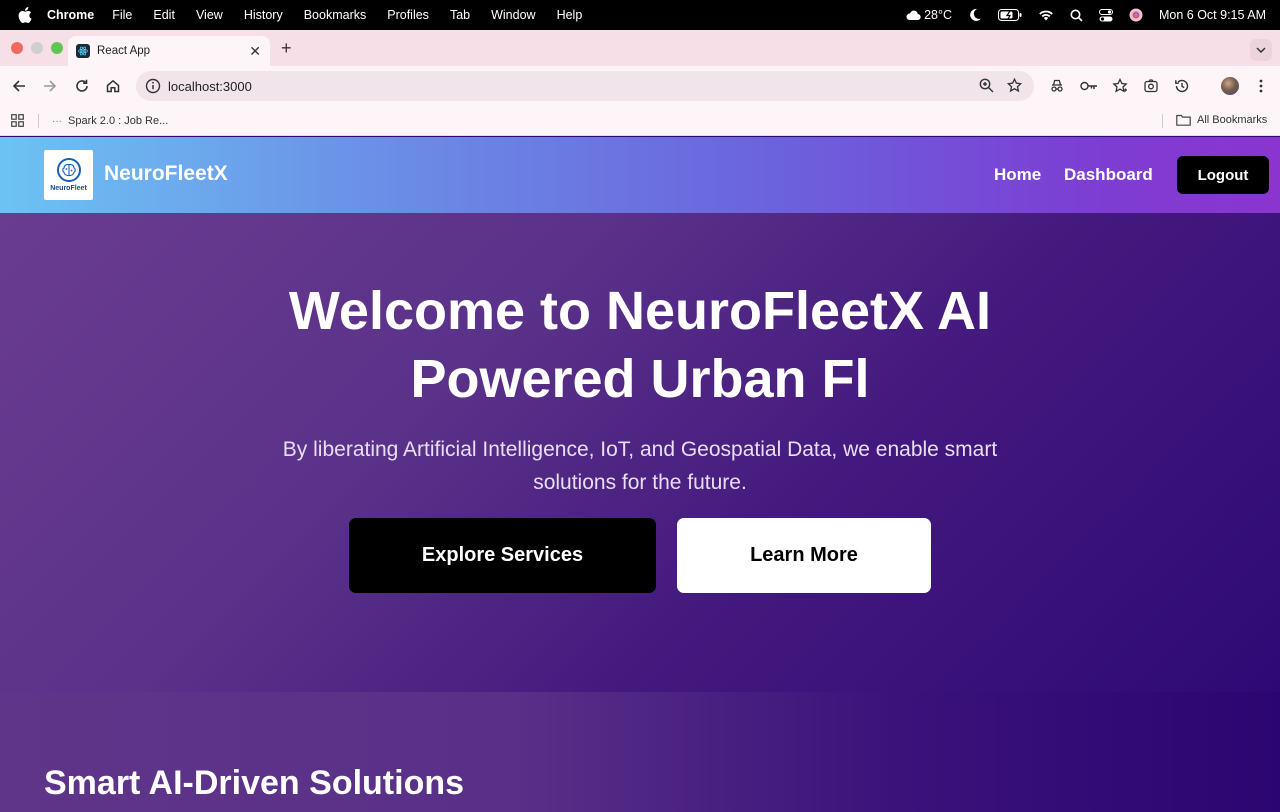  I want to click on history-clock-icon, so click(1182, 86).